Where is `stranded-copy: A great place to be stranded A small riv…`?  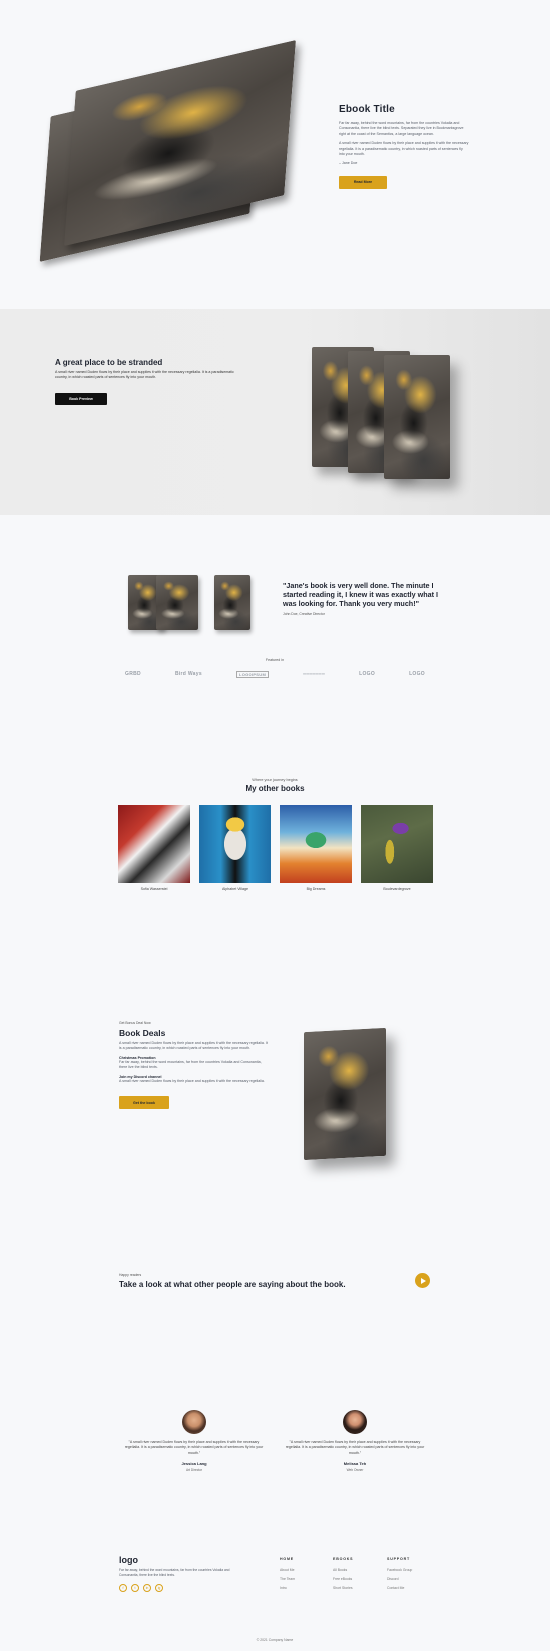 stranded-copy: A great place to be stranded A small riv… is located at coordinates (147, 381).